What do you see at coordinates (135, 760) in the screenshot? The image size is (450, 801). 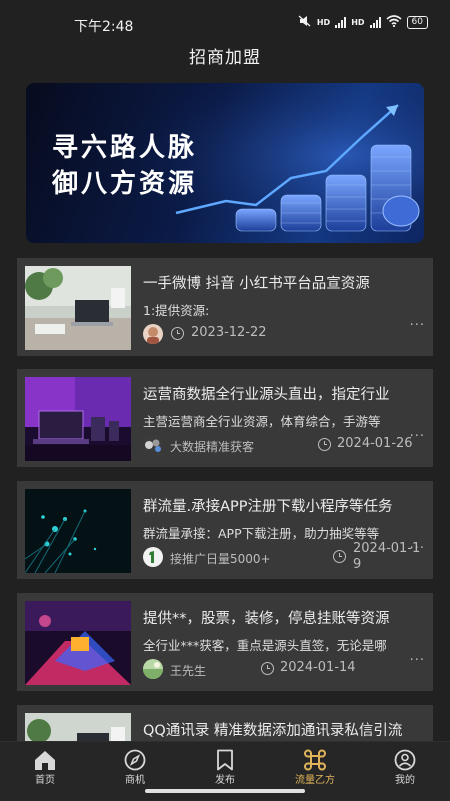 I see `compass-icon` at bounding box center [135, 760].